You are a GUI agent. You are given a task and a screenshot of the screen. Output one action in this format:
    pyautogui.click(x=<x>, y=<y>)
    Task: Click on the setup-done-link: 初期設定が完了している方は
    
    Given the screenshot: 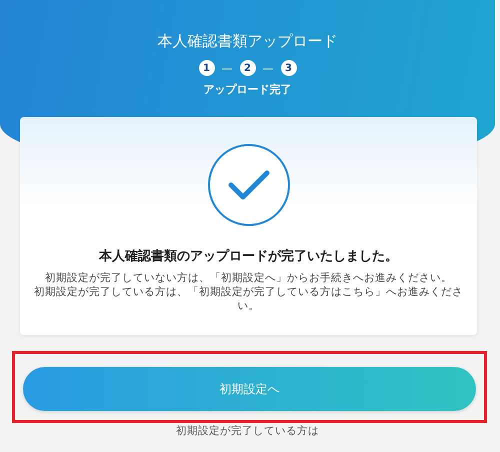 What is the action you would take?
    pyautogui.click(x=247, y=431)
    